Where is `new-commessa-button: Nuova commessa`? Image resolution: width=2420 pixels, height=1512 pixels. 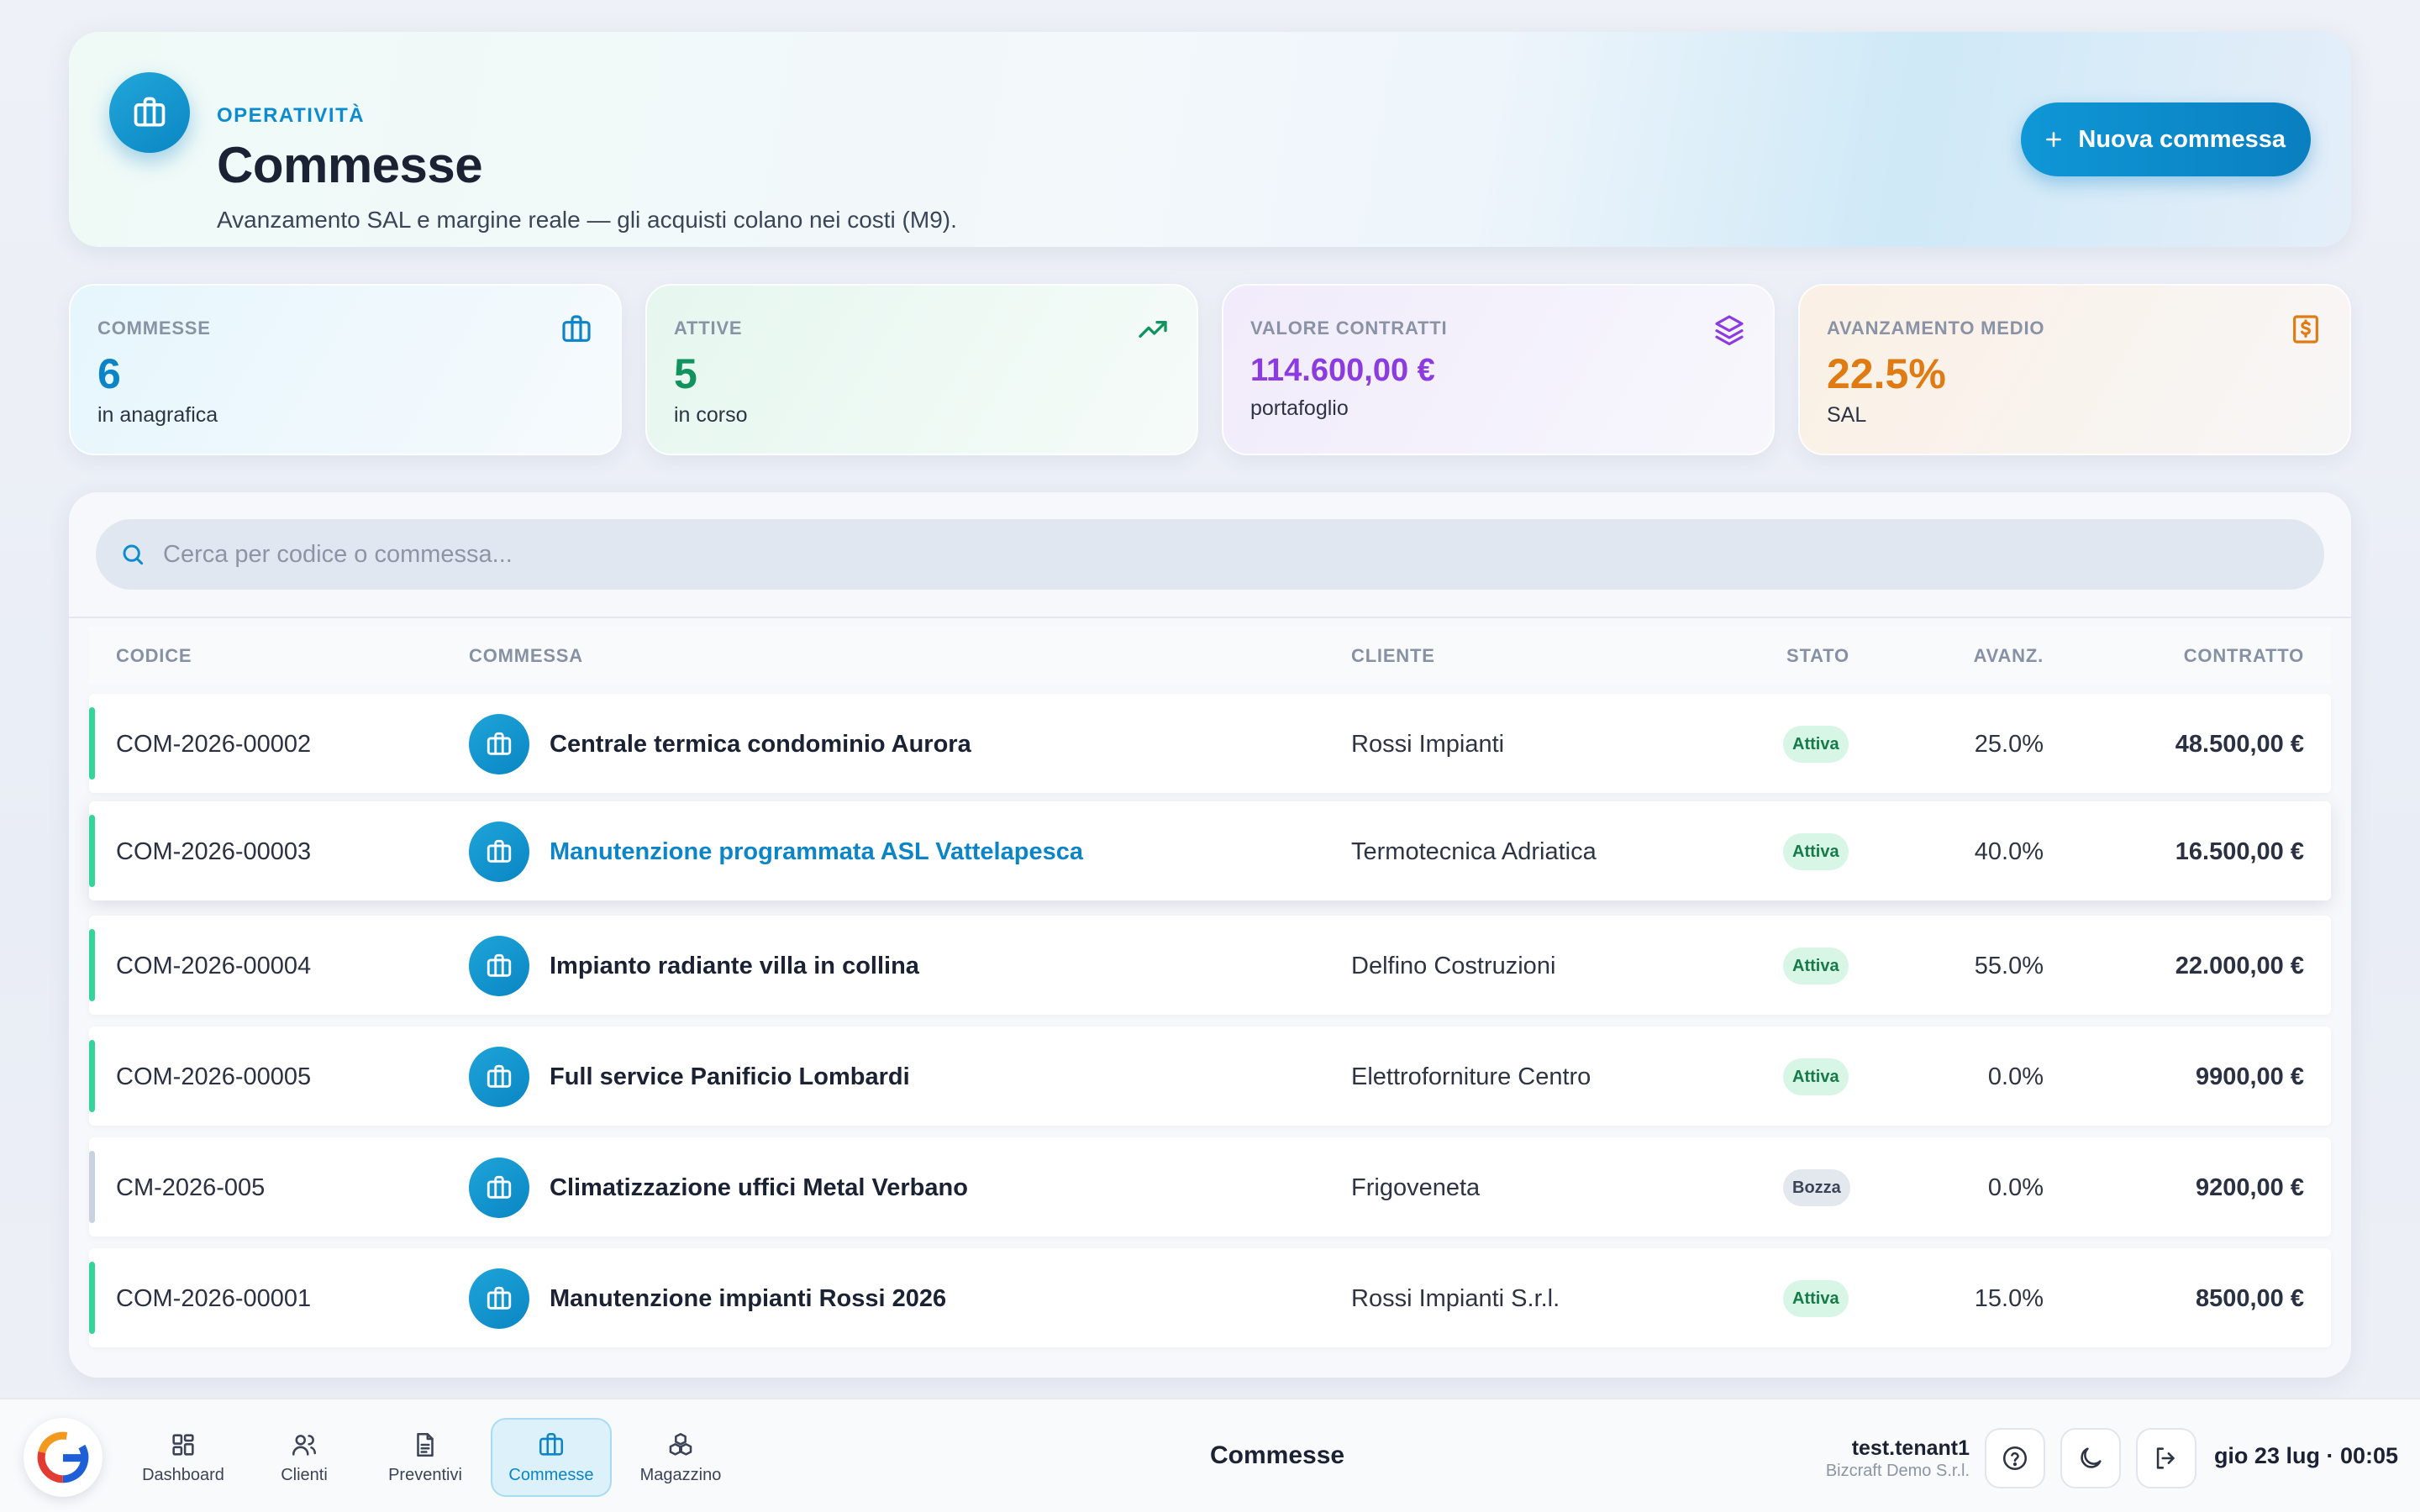 new-commessa-button: Nuova commessa is located at coordinates (2166, 139).